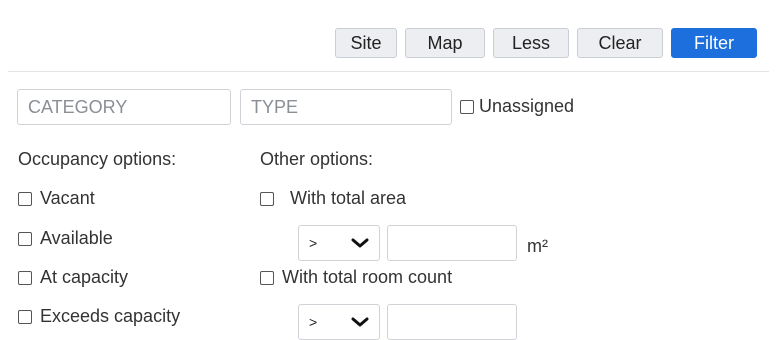 The width and height of the screenshot is (777, 340). I want to click on occupancy-option-at-capacity: At capacity, so click(73, 277).